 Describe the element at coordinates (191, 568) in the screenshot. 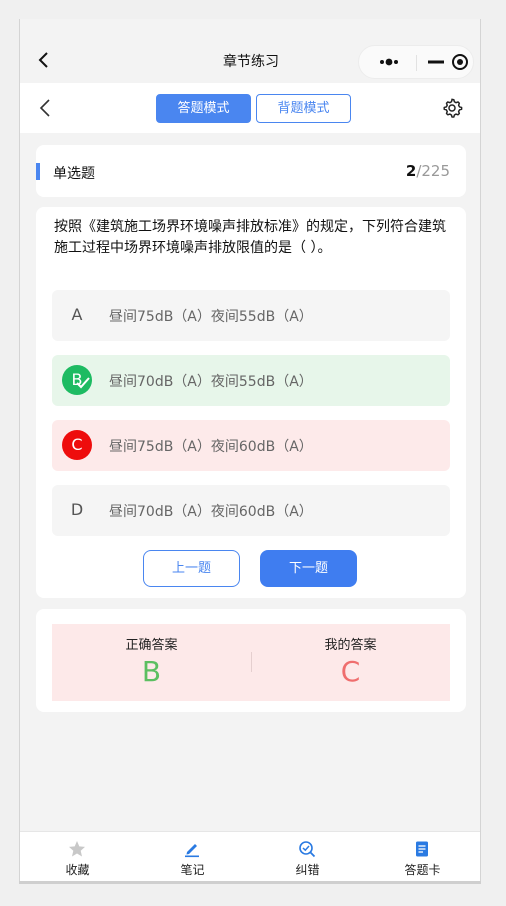

I see `previous-question-button: 上一题` at that location.